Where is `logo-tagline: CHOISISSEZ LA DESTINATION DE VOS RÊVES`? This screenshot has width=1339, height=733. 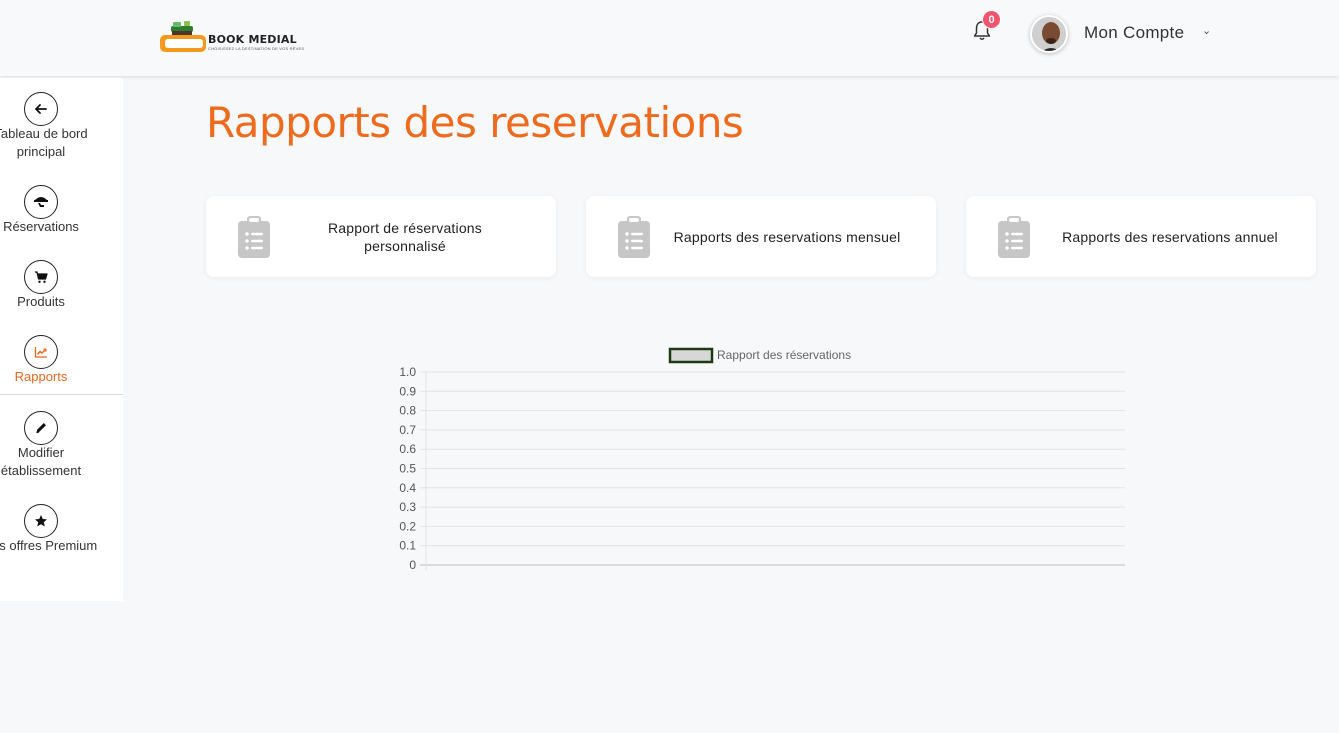
logo-tagline: CHOISISSEZ LA DESTINATION DE VOS RÊVES is located at coordinates (256, 48).